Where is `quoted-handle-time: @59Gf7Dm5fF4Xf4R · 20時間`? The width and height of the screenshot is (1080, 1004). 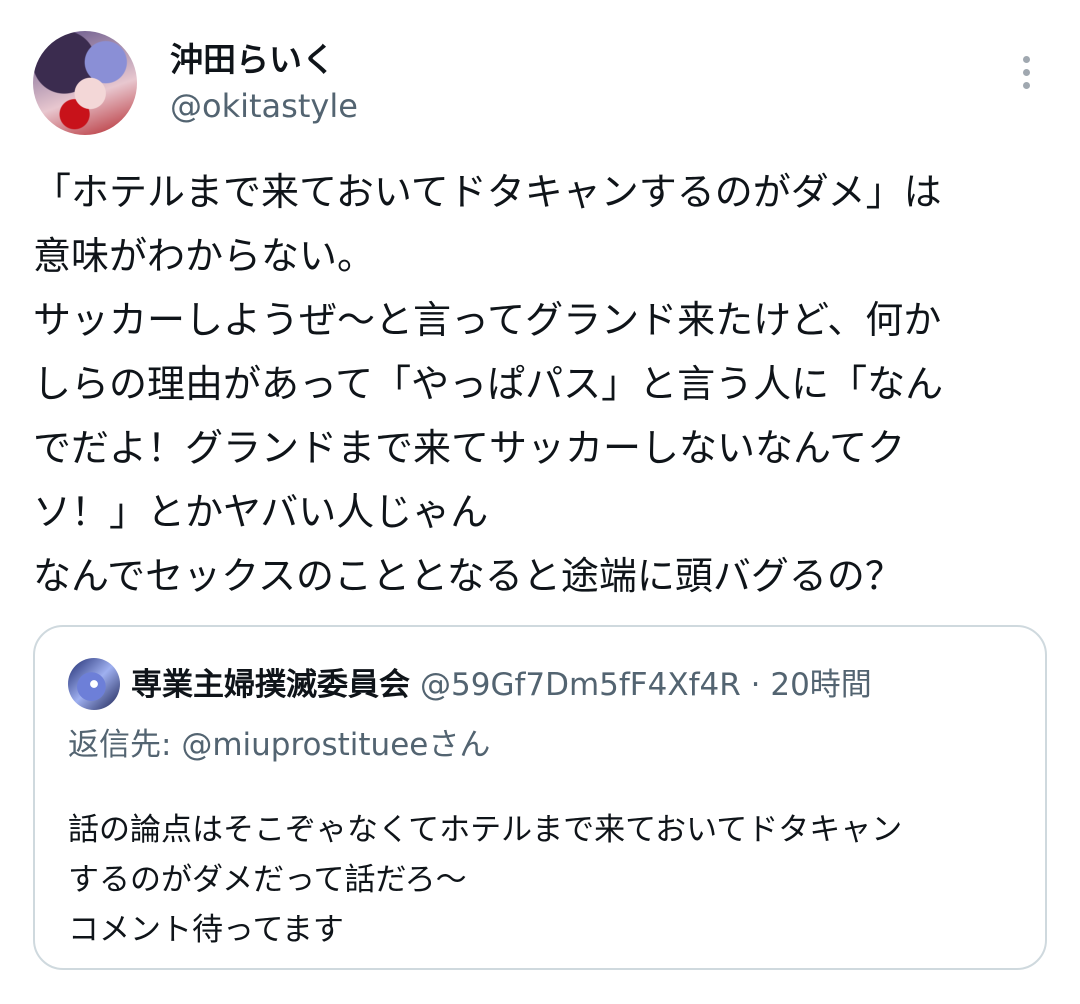 quoted-handle-time: @59Gf7Dm5fF4Xf4R · 20時間 is located at coordinates (646, 685).